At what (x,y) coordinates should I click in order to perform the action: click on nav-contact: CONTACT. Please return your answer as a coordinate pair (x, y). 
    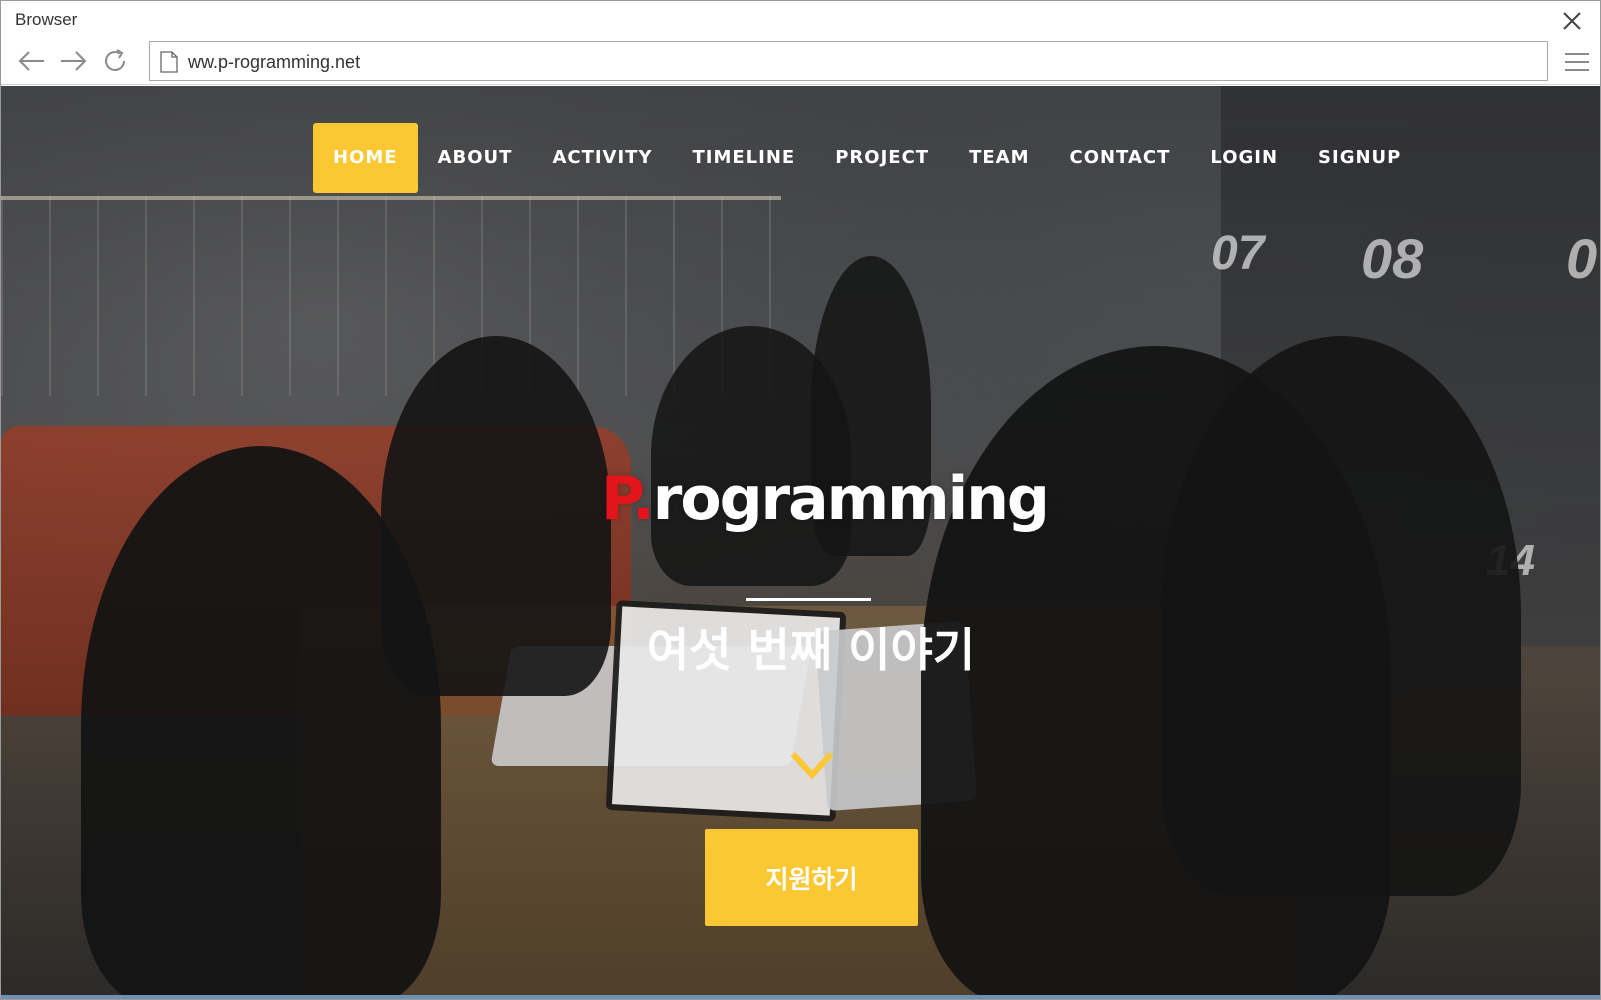
    Looking at the image, I should click on (1119, 158).